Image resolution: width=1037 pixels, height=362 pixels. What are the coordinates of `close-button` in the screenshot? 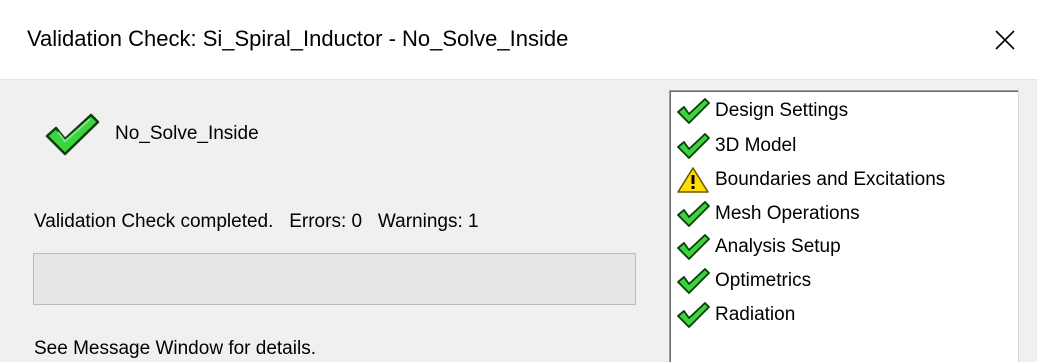 It's located at (1005, 39).